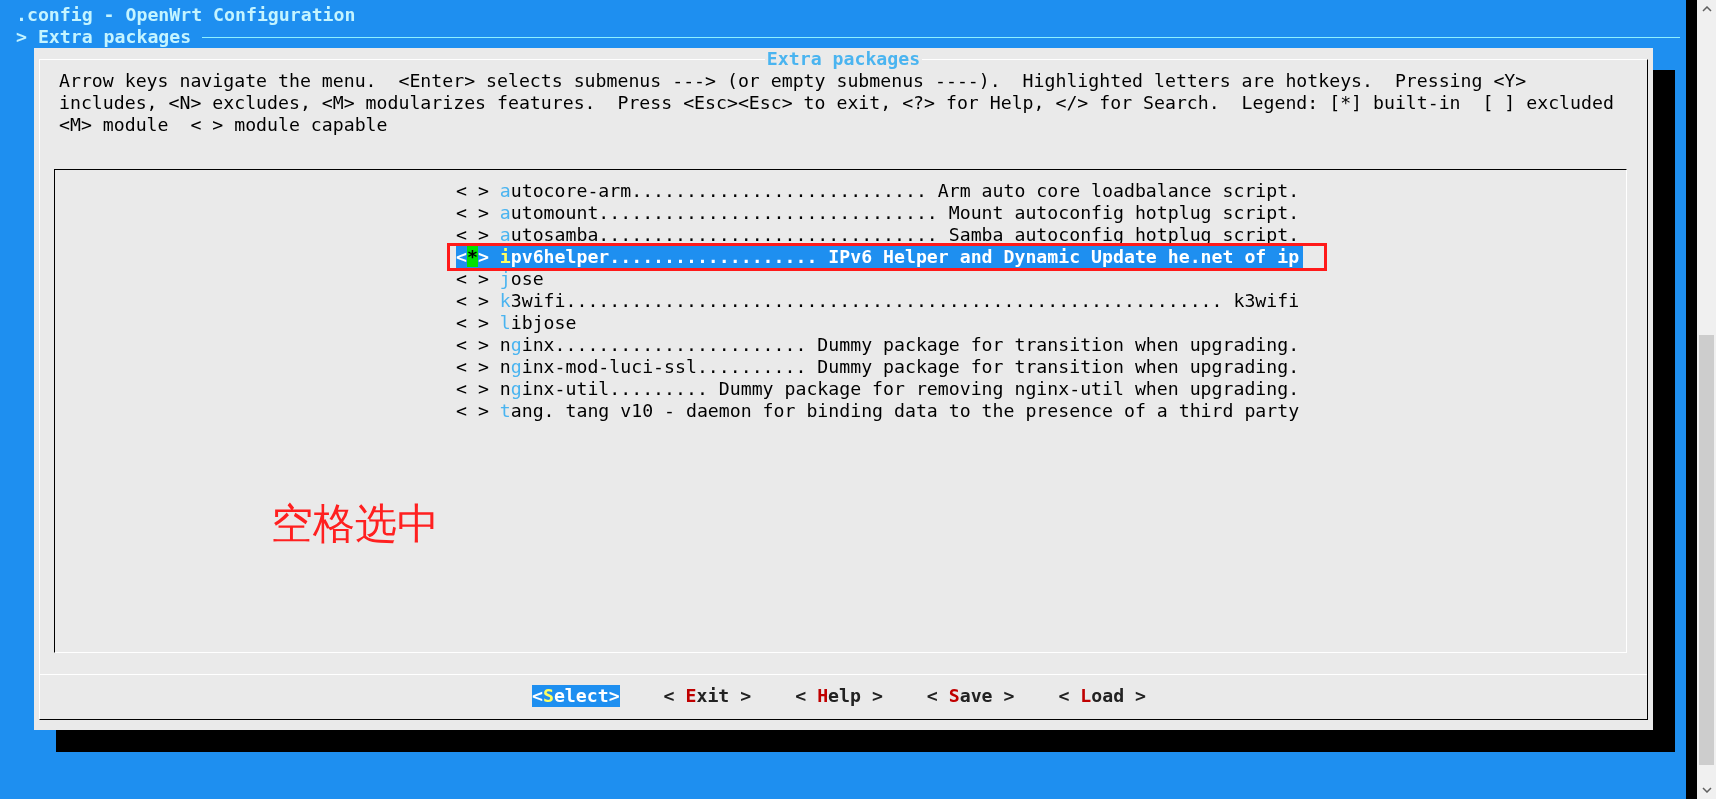  What do you see at coordinates (1706, 9) in the screenshot?
I see `scroll-up-icon` at bounding box center [1706, 9].